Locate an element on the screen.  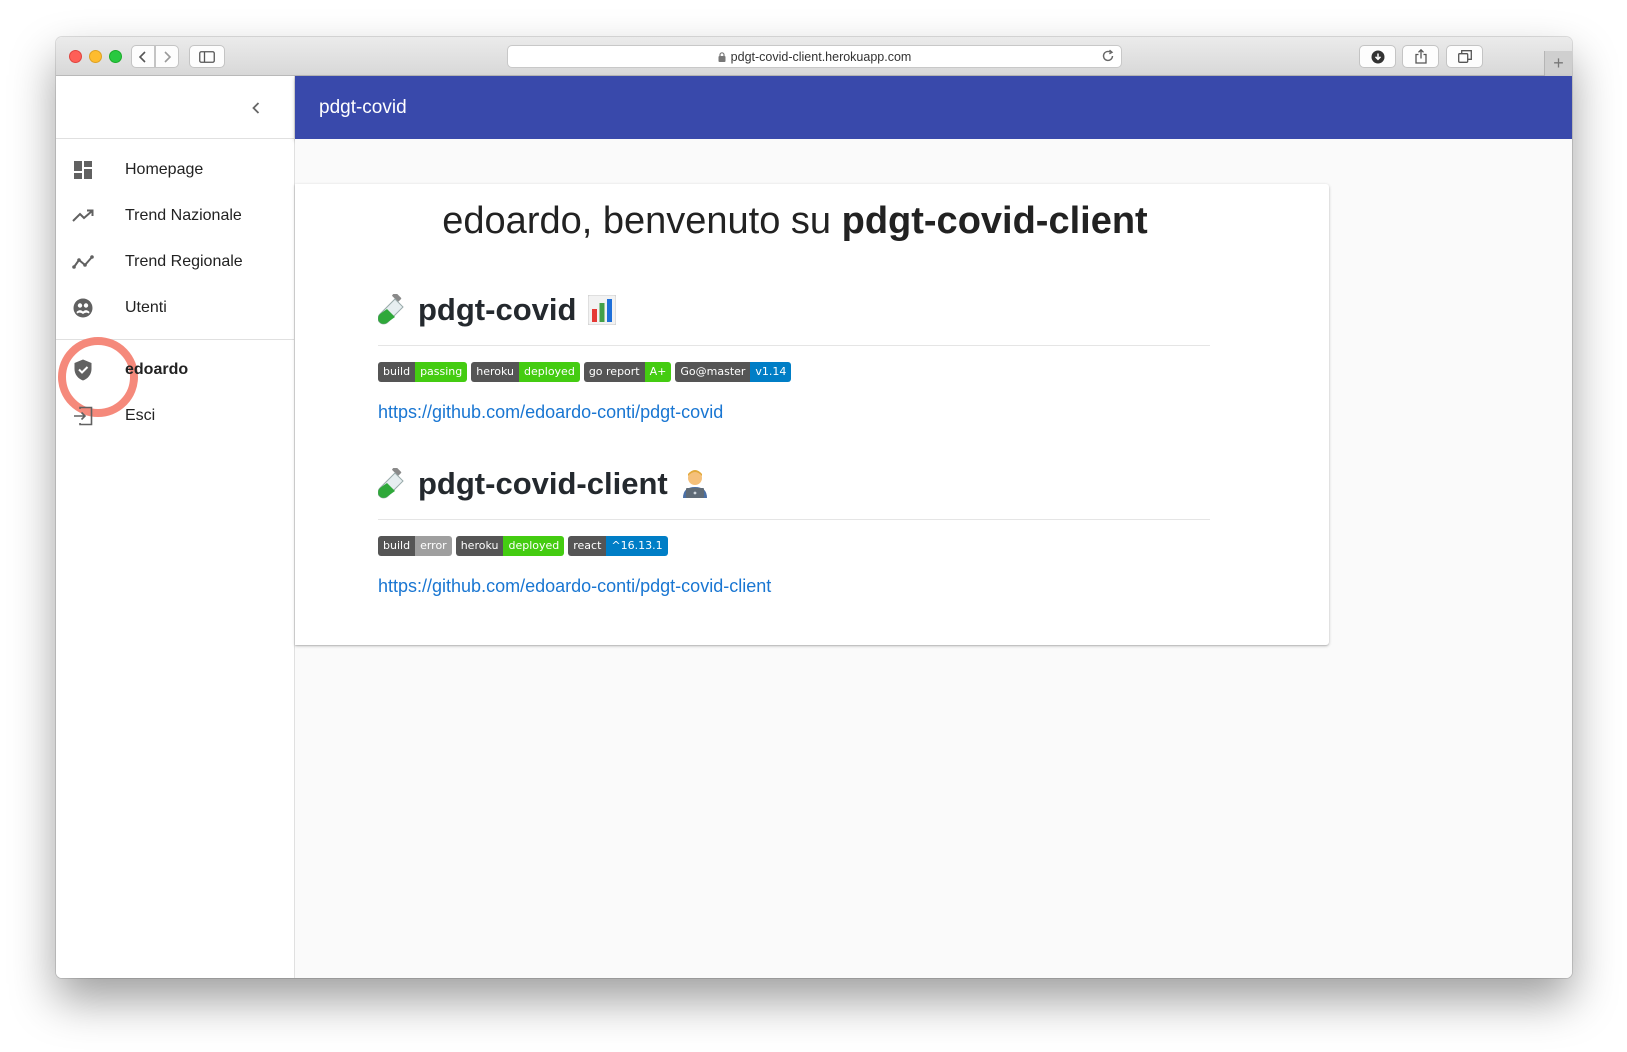
url-text: pdgt-covid-client.herokuapp.com is located at coordinates (821, 56).